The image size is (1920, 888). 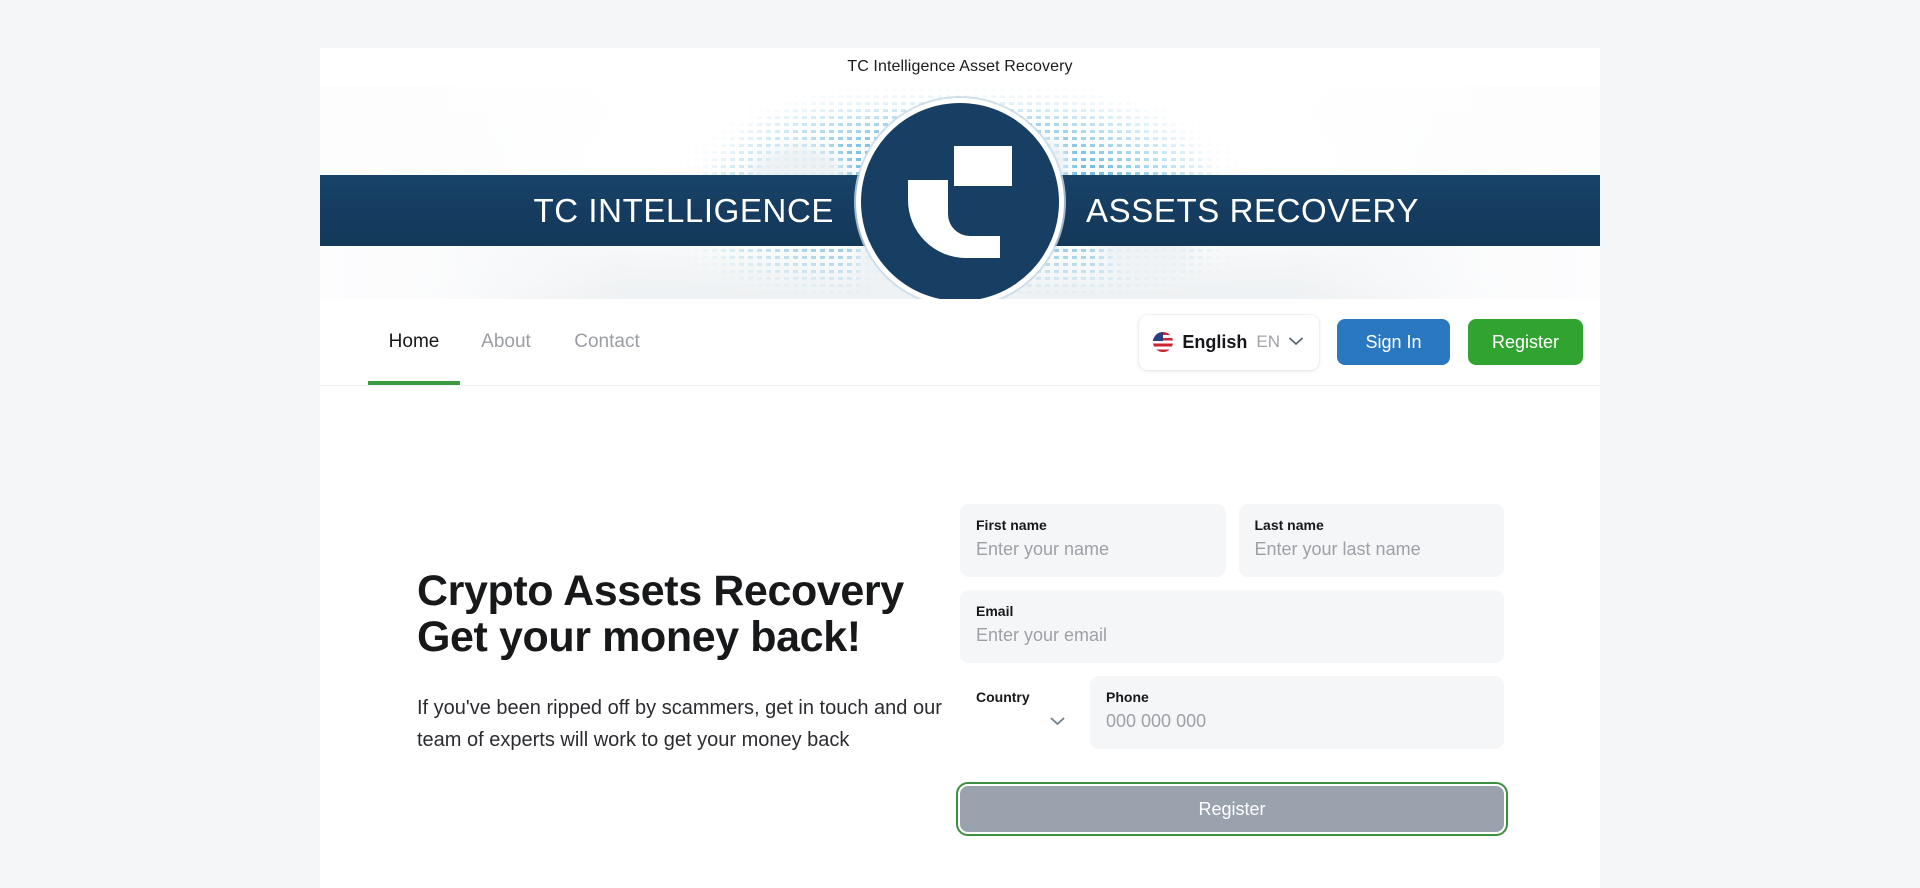 What do you see at coordinates (1003, 697) in the screenshot?
I see `country-label: Country` at bounding box center [1003, 697].